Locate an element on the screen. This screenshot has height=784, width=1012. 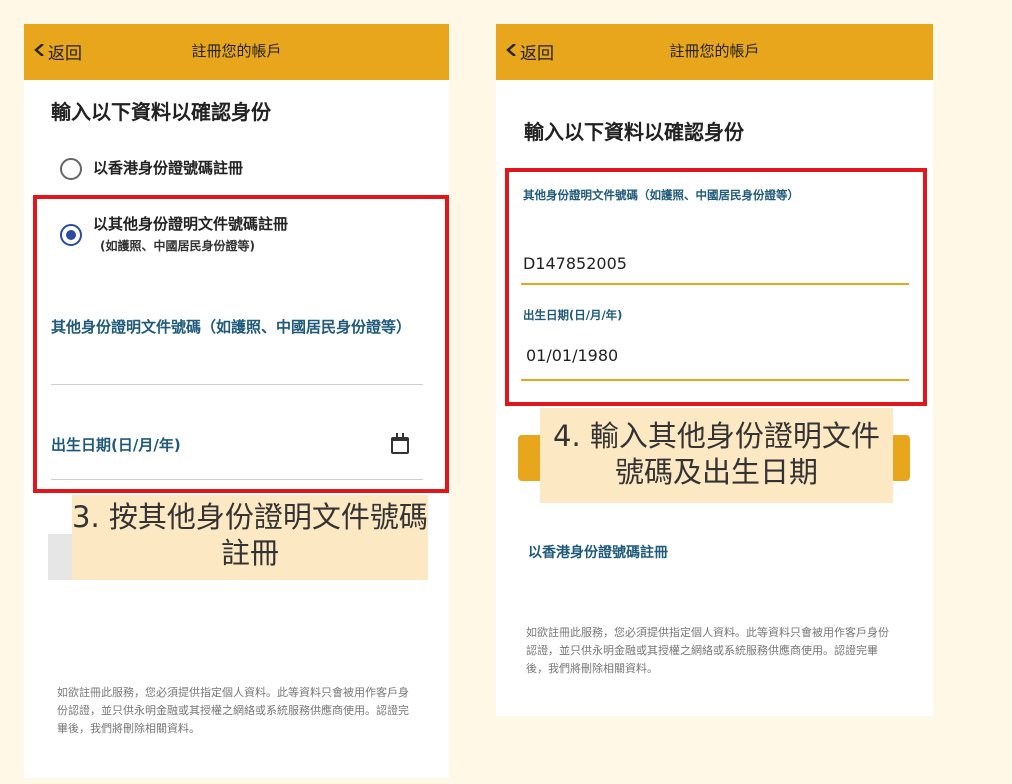
highlight-box-step4 is located at coordinates (716, 287).